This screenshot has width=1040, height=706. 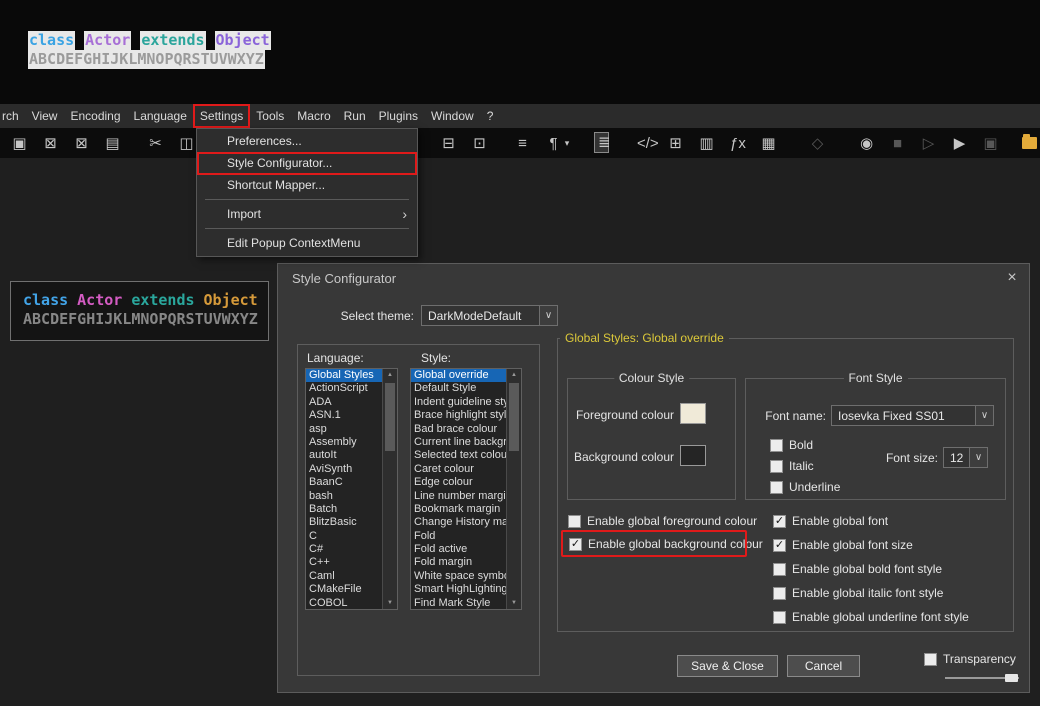 I want to click on zoom-restore-icon: ⊡, so click(x=479, y=143).